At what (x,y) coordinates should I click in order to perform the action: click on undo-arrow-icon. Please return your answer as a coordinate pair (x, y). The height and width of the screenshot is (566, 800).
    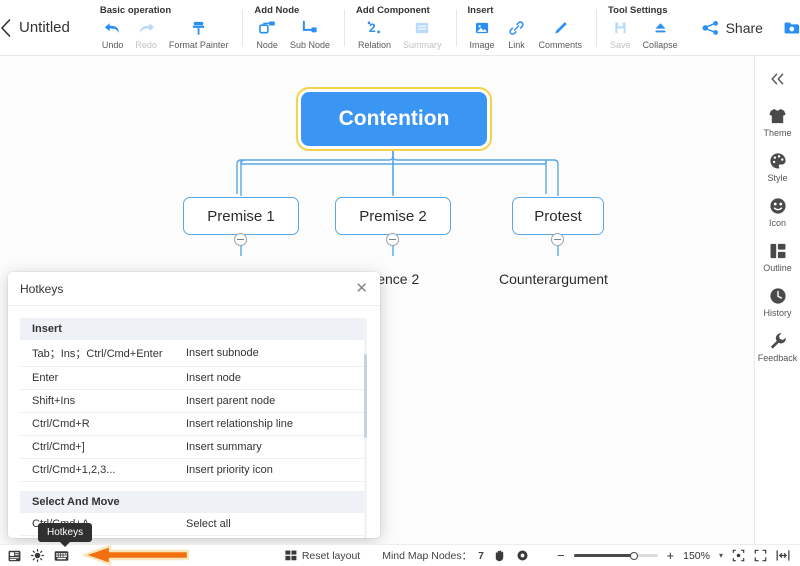
    Looking at the image, I should click on (112, 28).